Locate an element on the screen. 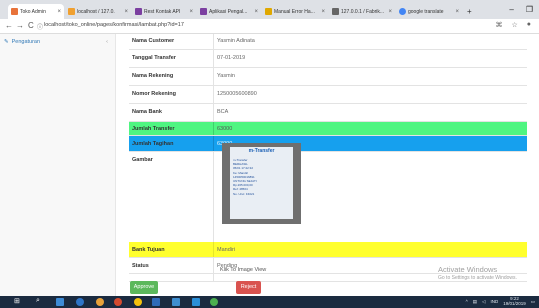 The image size is (539, 308). task-view-icon is located at coordinates (60, 302).